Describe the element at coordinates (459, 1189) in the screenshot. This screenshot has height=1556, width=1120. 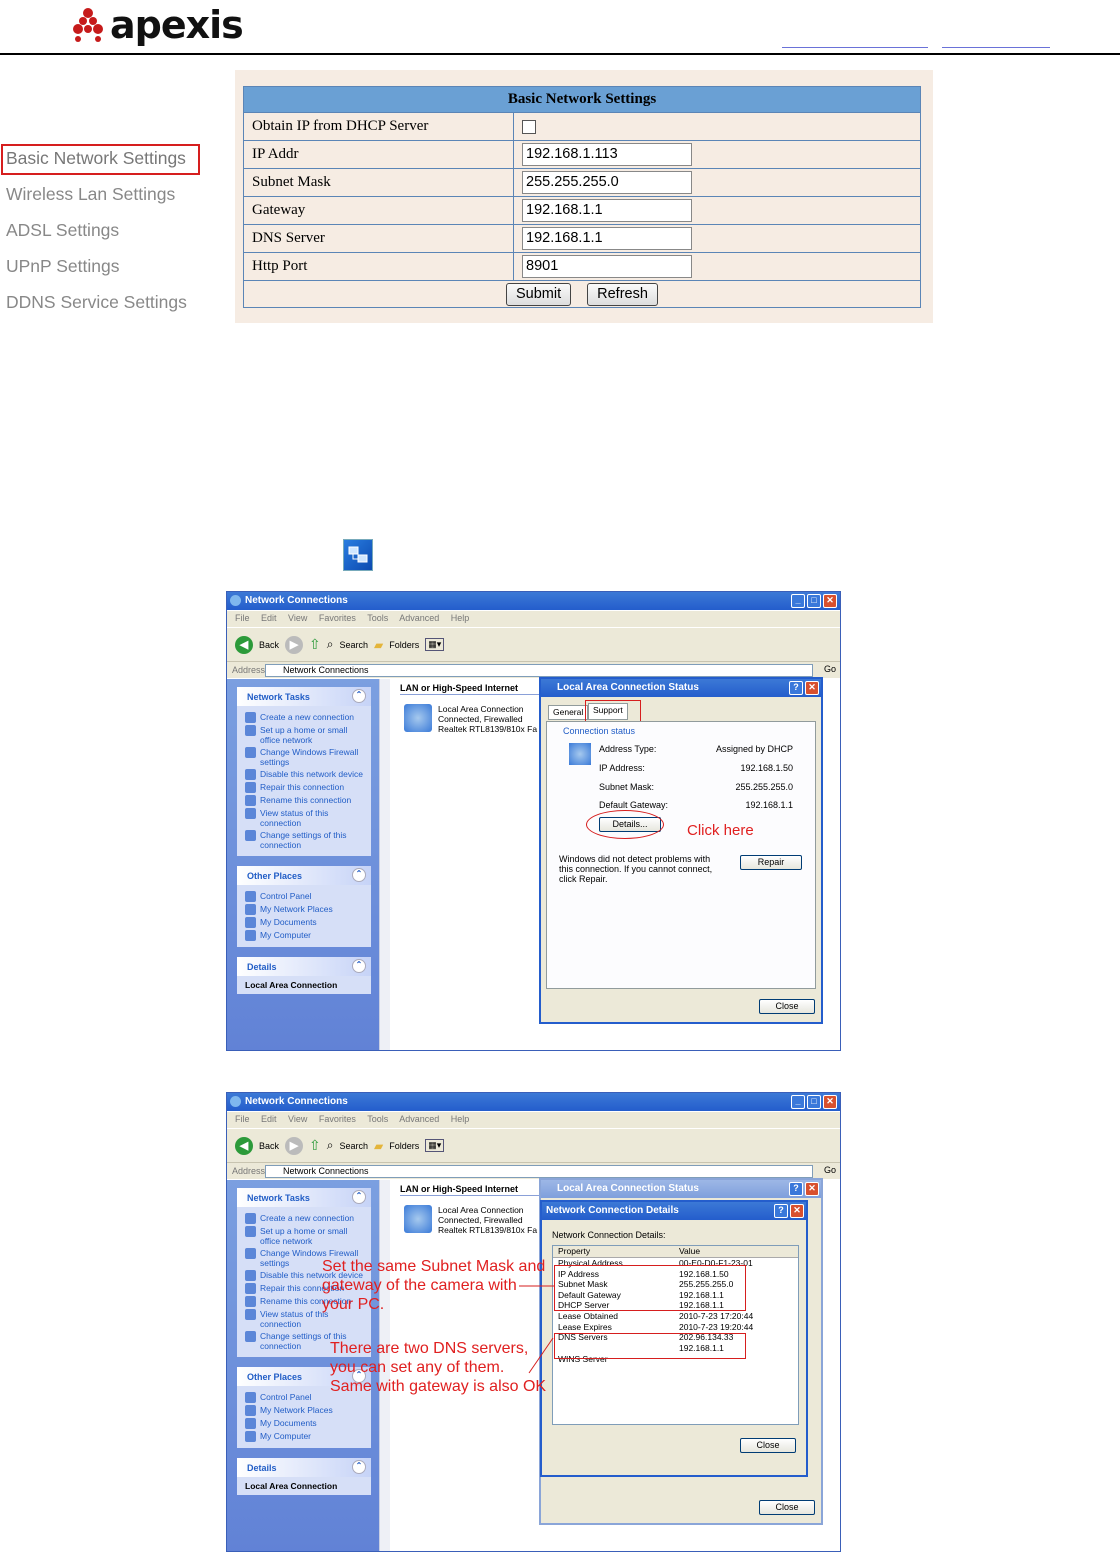
I see `group-header: LAN or High-Speed Internet` at that location.